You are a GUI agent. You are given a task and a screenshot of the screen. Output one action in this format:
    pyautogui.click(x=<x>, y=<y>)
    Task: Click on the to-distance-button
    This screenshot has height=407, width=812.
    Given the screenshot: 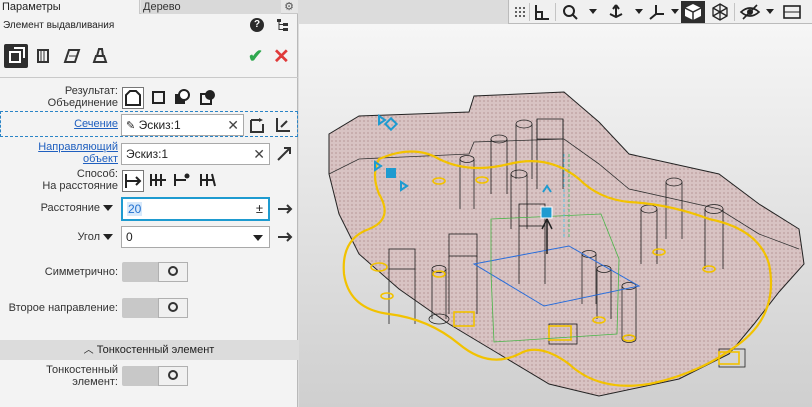 What is the action you would take?
    pyautogui.click(x=133, y=181)
    